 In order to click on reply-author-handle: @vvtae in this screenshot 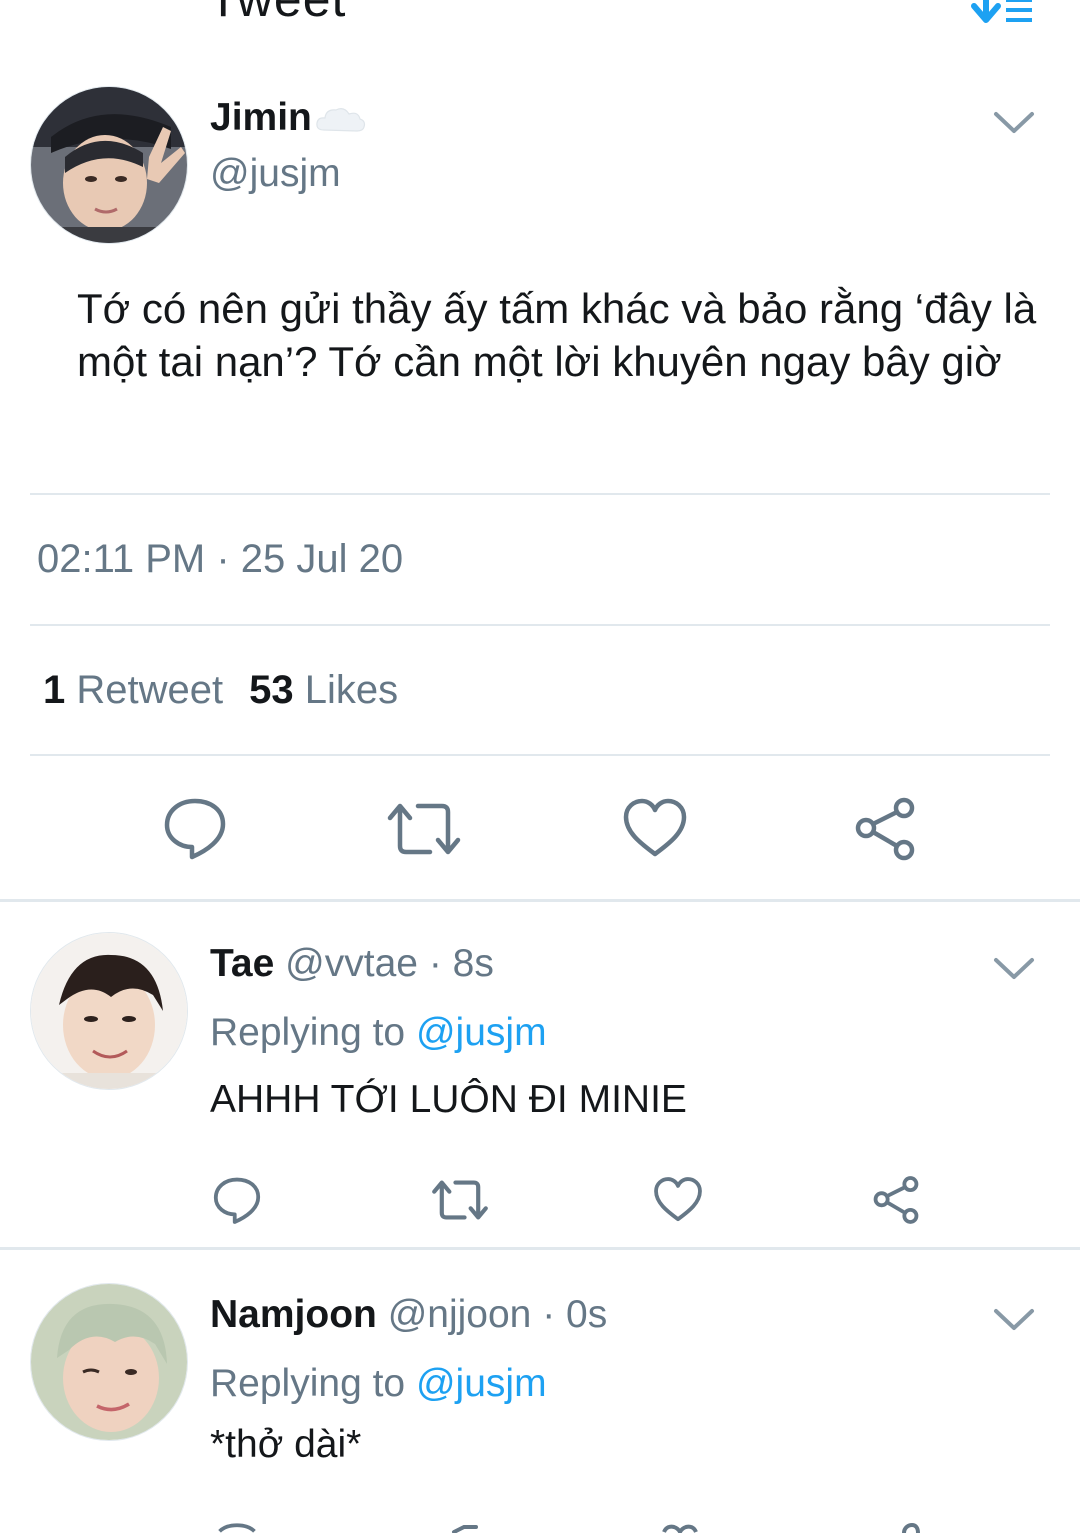, I will do `click(351, 963)`.